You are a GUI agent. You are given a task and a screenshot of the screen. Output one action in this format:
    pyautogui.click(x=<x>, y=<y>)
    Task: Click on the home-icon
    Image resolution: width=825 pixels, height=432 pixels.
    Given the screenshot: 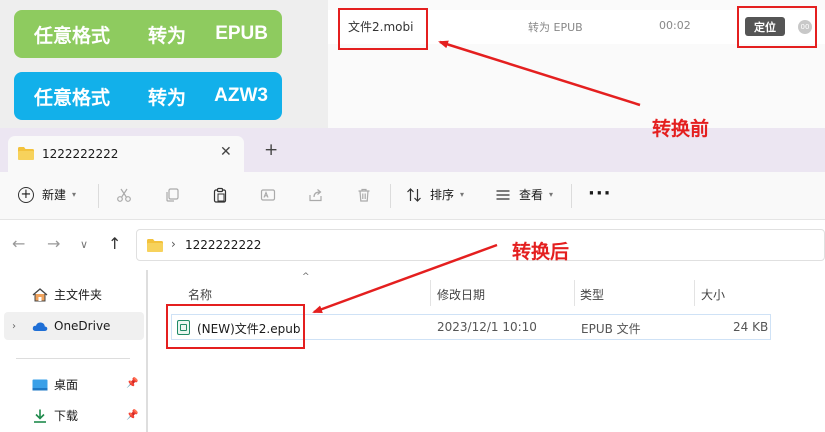 What is the action you would take?
    pyautogui.click(x=40, y=294)
    